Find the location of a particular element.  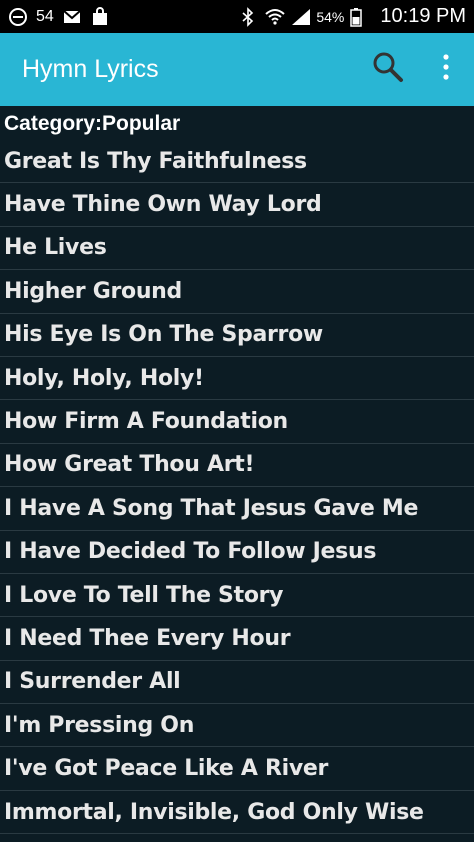

hymn-list-item: Higher Ground is located at coordinates (237, 292).